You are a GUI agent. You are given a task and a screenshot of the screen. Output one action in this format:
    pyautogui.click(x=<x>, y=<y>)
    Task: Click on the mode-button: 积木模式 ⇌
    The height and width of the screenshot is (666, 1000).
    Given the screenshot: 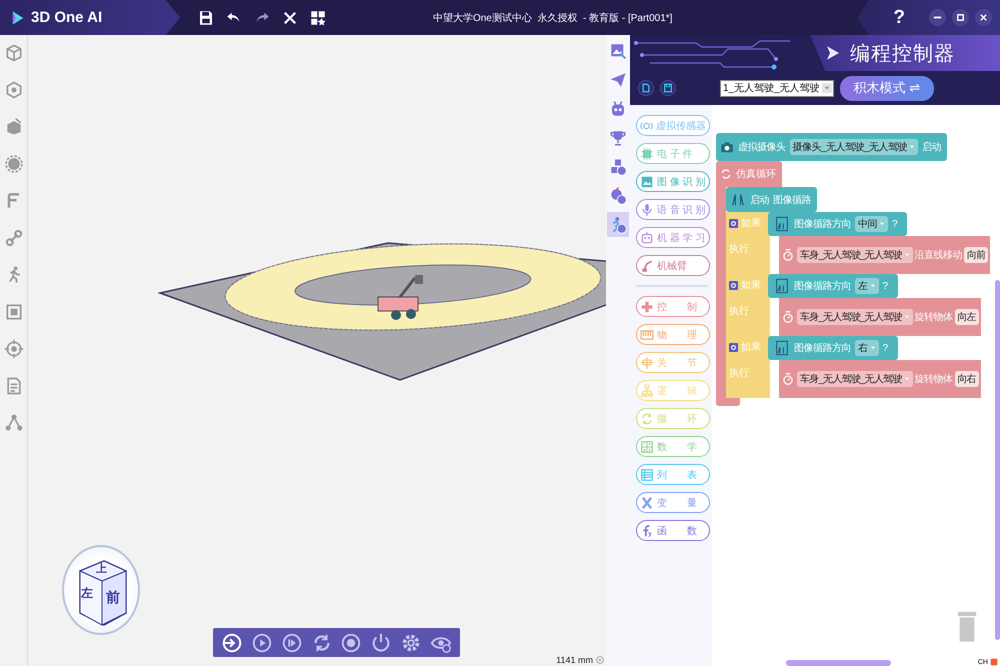 What is the action you would take?
    pyautogui.click(x=887, y=88)
    